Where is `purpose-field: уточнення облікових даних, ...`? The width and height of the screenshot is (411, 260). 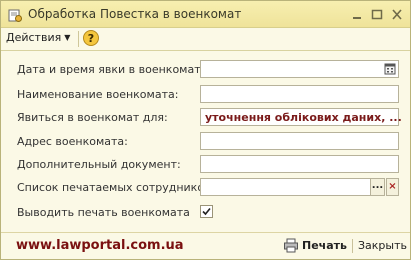
purpose-field: уточнення облікових даних, ... is located at coordinates (301, 117).